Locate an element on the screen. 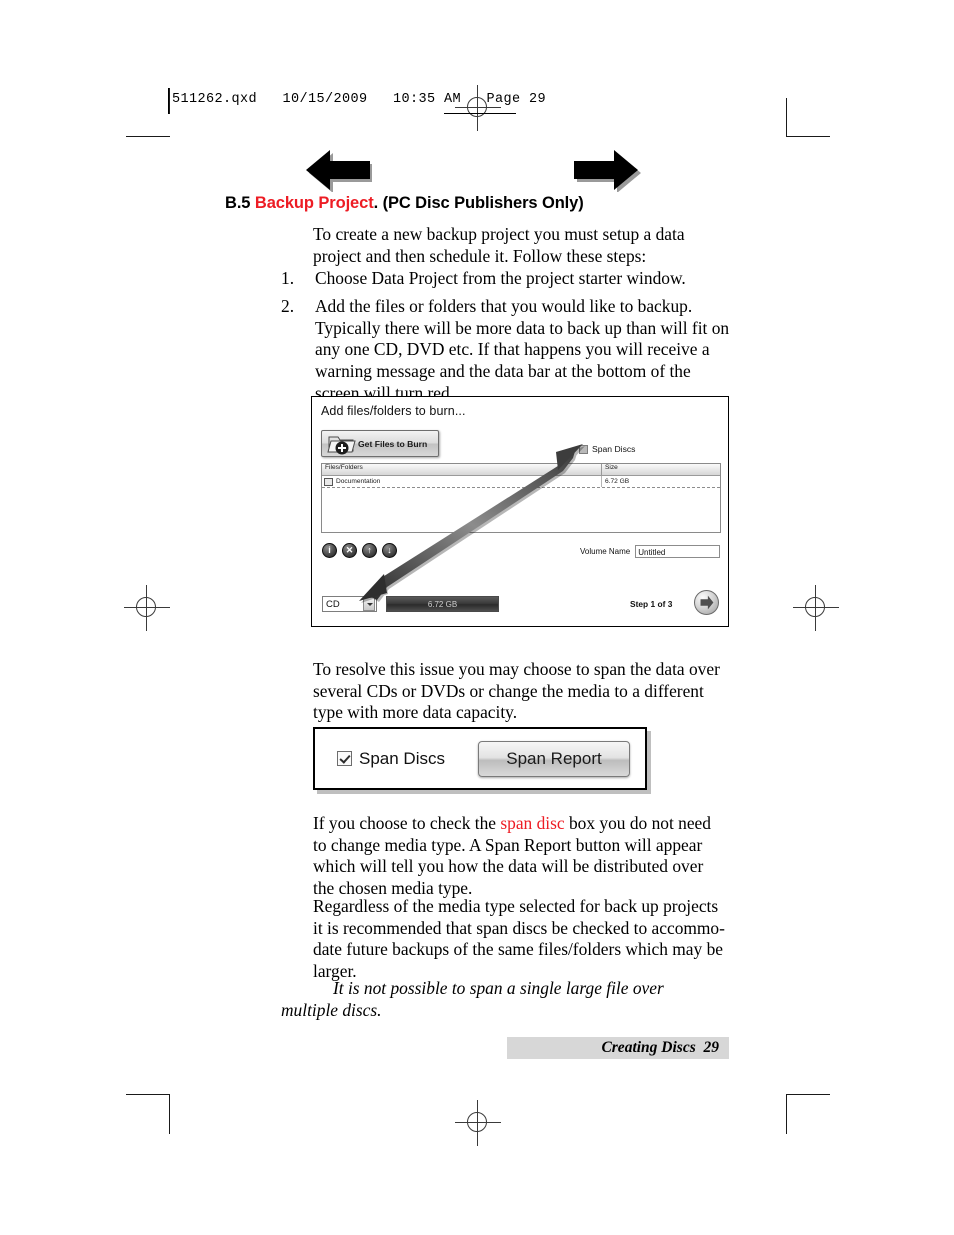 The width and height of the screenshot is (954, 1235). close-icon: ✕ is located at coordinates (349, 550).